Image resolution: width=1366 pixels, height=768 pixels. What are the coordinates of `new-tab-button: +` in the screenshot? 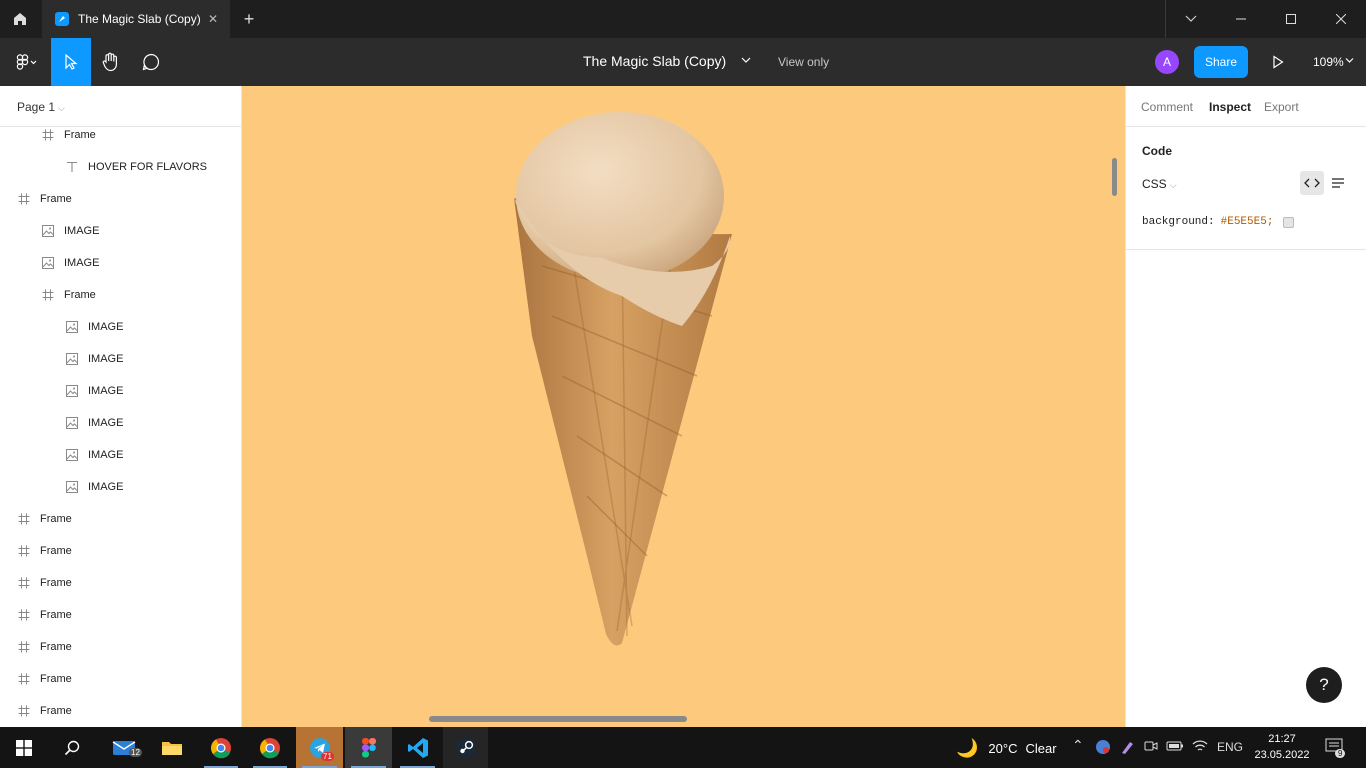 It's located at (249, 19).